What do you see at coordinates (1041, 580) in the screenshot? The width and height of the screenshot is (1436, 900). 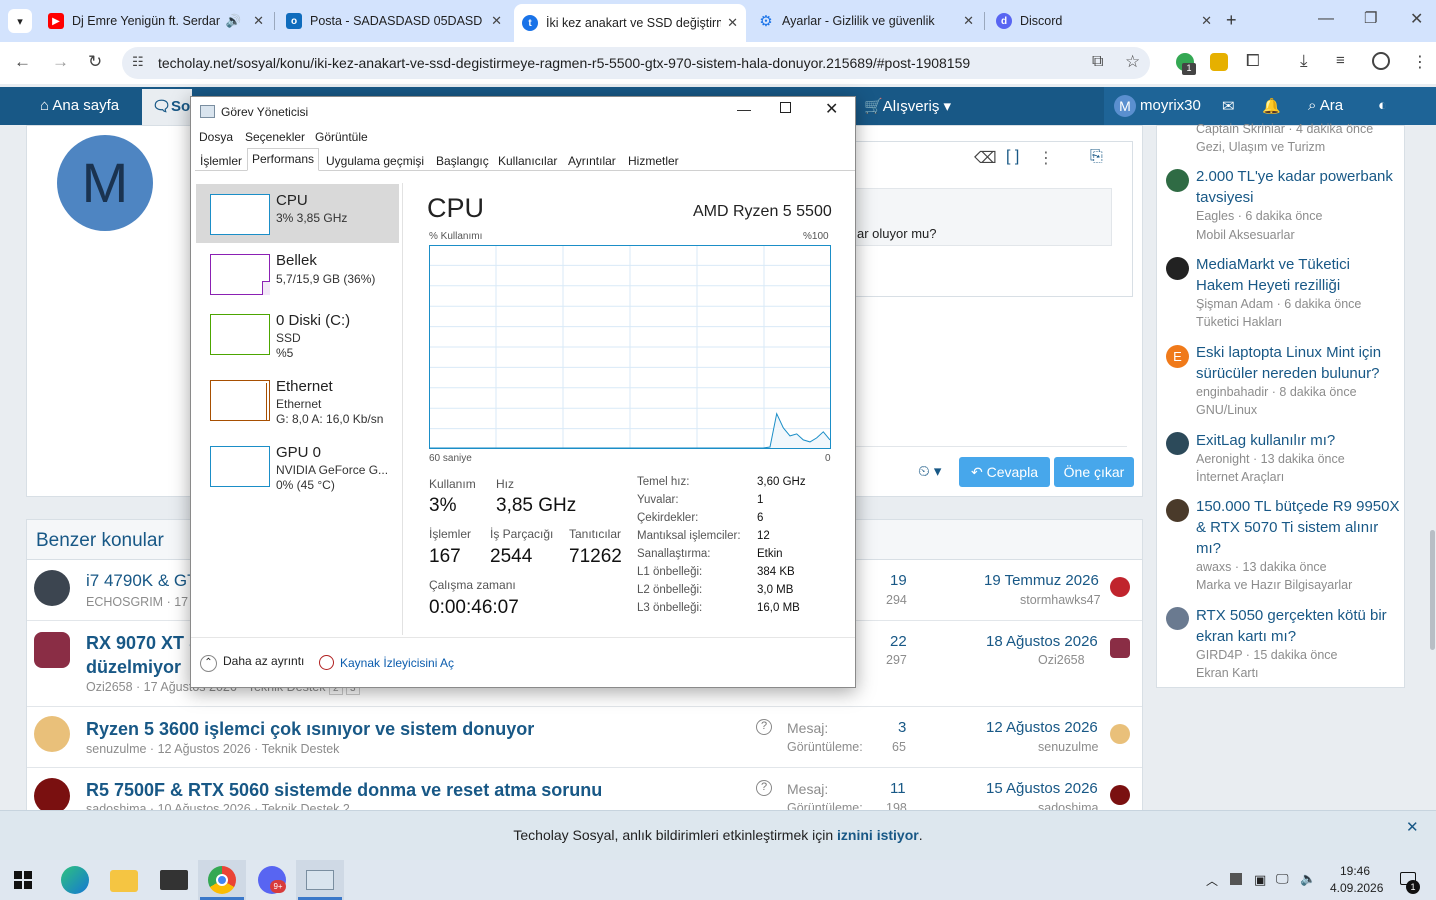 I see `thread-last-date: 19 Temmuz 2026` at bounding box center [1041, 580].